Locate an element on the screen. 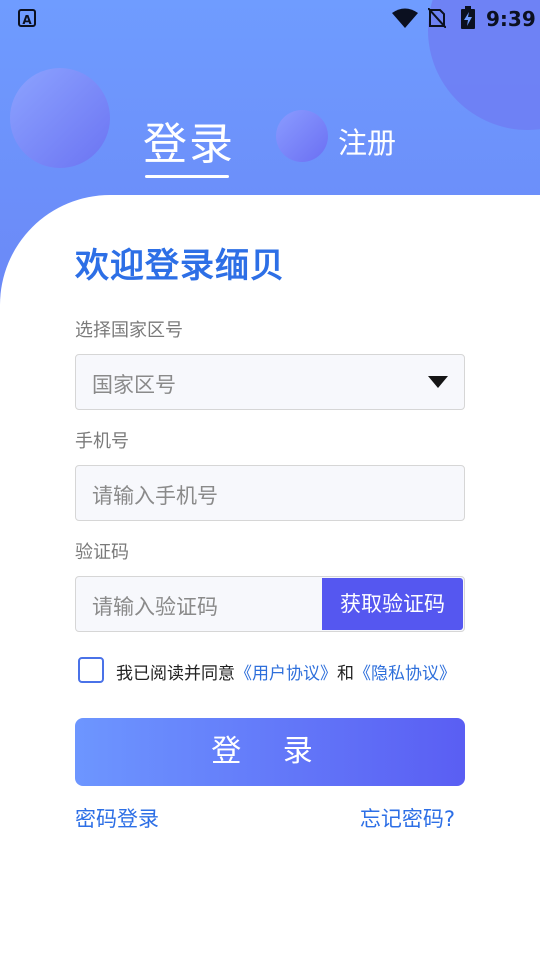  status-time: 9:39 is located at coordinates (511, 19).